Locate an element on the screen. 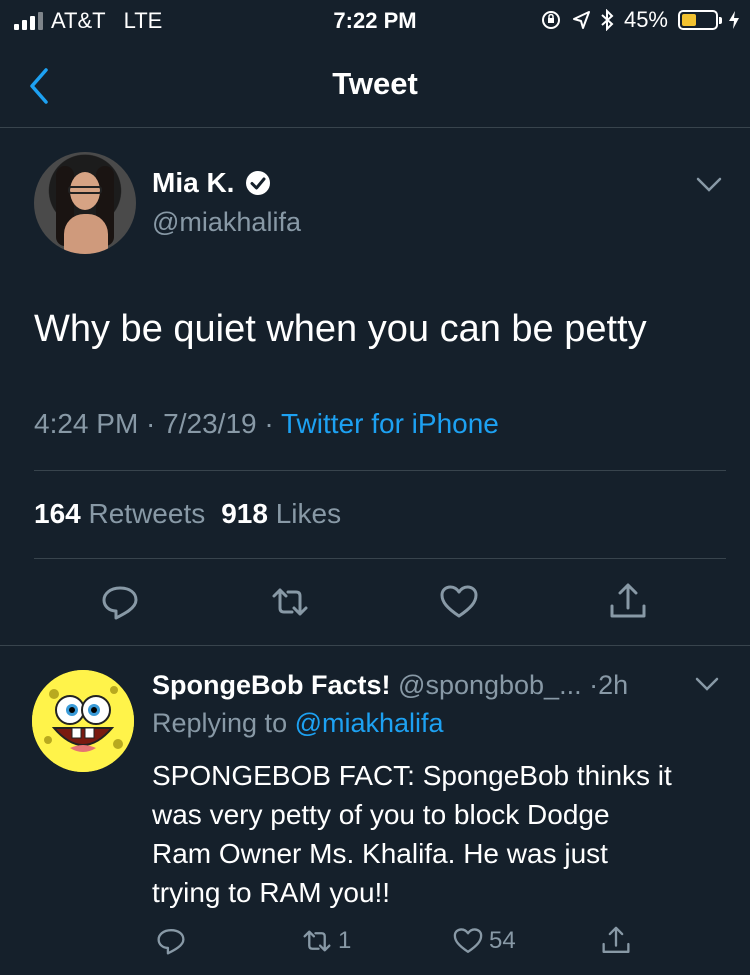  reply-share-button is located at coordinates (616, 941).